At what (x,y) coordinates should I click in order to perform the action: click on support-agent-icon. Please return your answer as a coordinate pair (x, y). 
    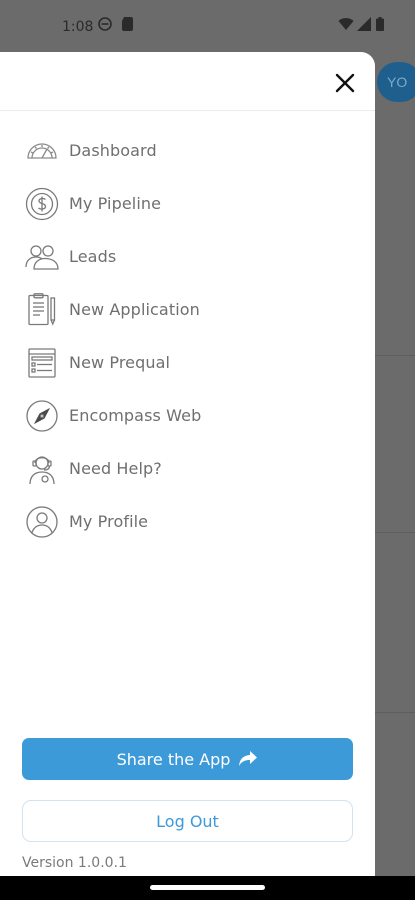
    Looking at the image, I should click on (42, 469).